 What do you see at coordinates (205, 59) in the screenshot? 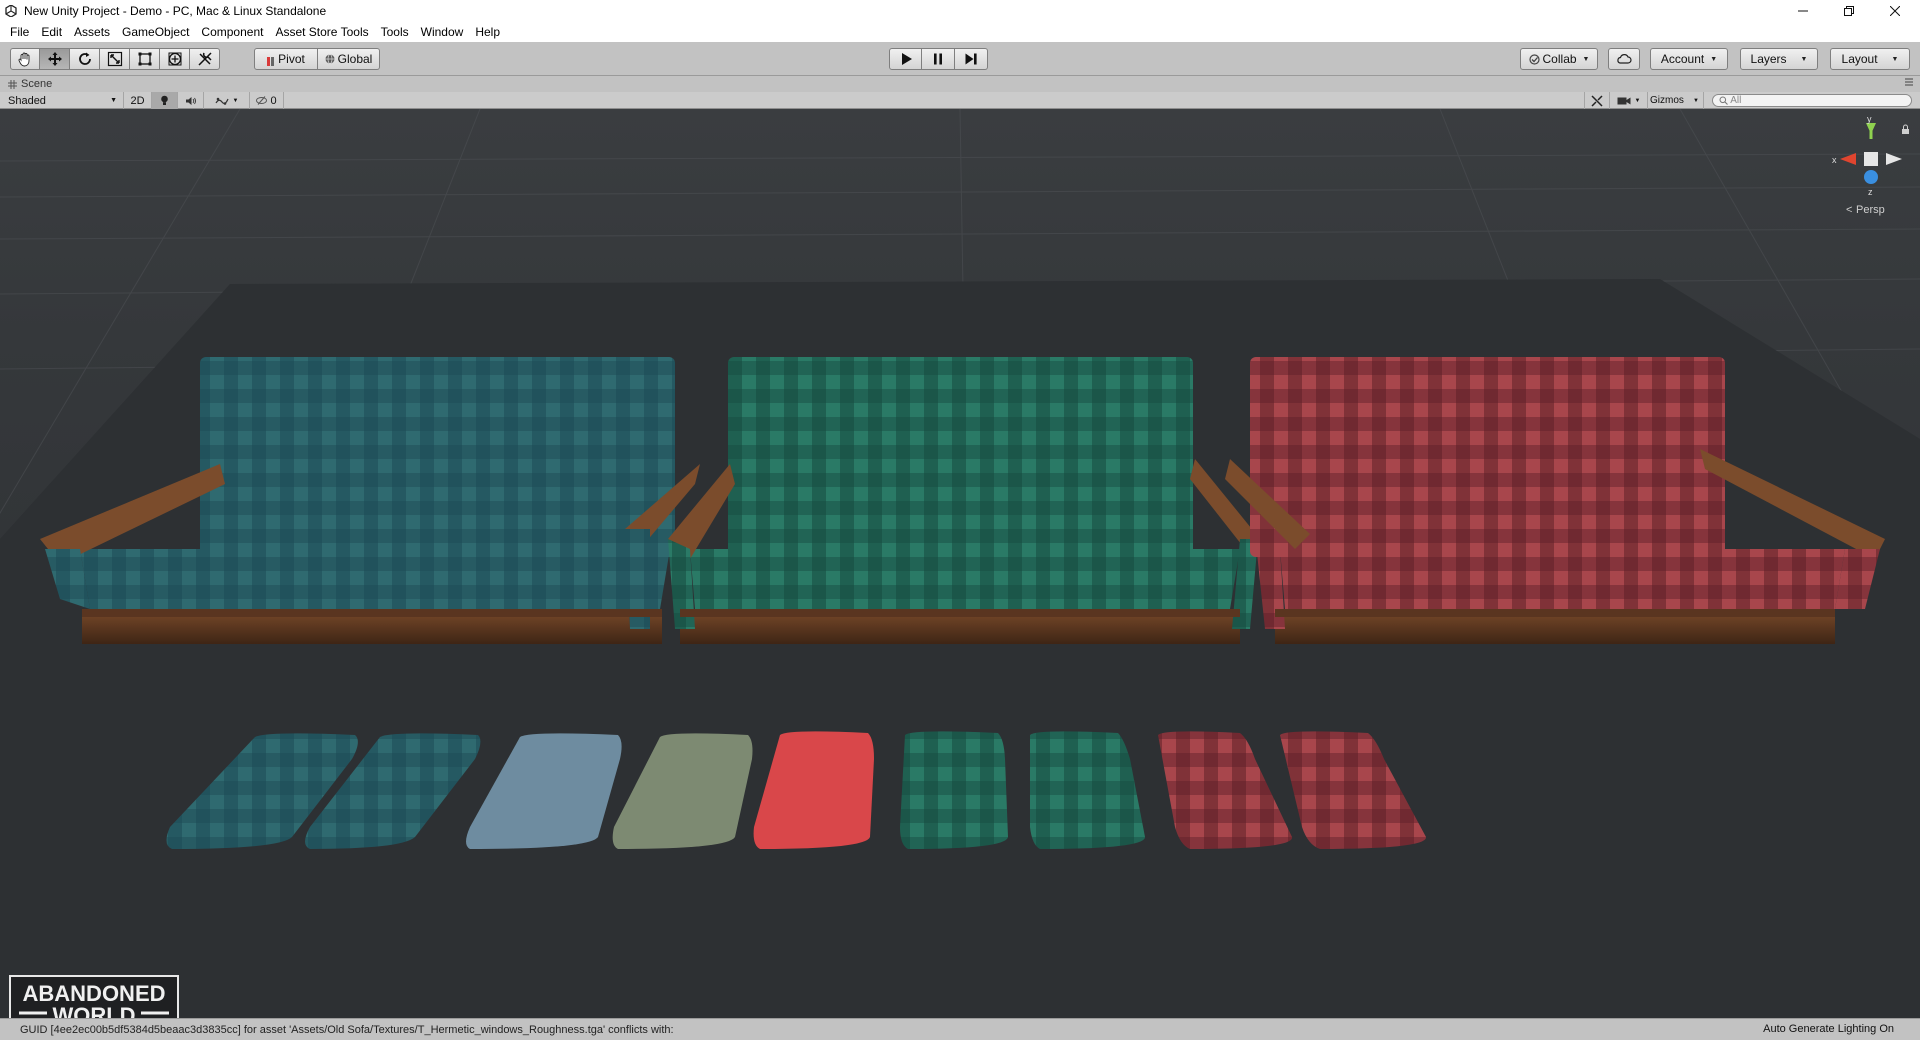
I see `custom-tool-icon` at bounding box center [205, 59].